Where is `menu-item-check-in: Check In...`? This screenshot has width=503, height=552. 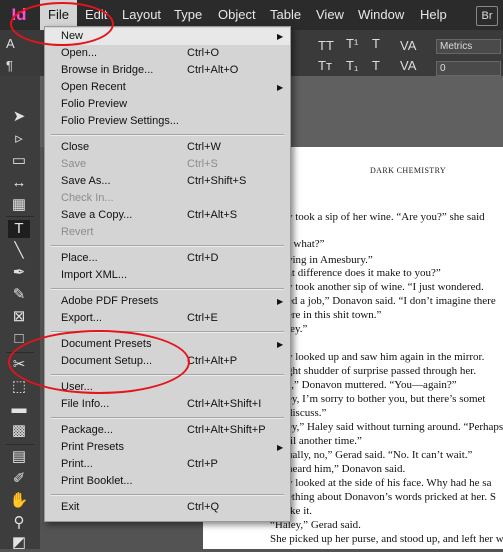 menu-item-check-in: Check In... is located at coordinates (167, 198).